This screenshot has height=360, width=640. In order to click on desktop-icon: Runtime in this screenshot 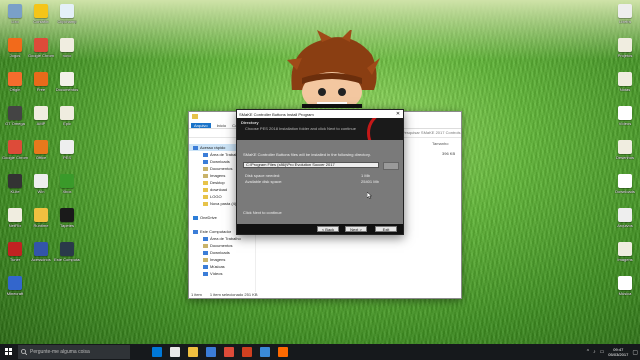, I will do `click(41, 218)`.